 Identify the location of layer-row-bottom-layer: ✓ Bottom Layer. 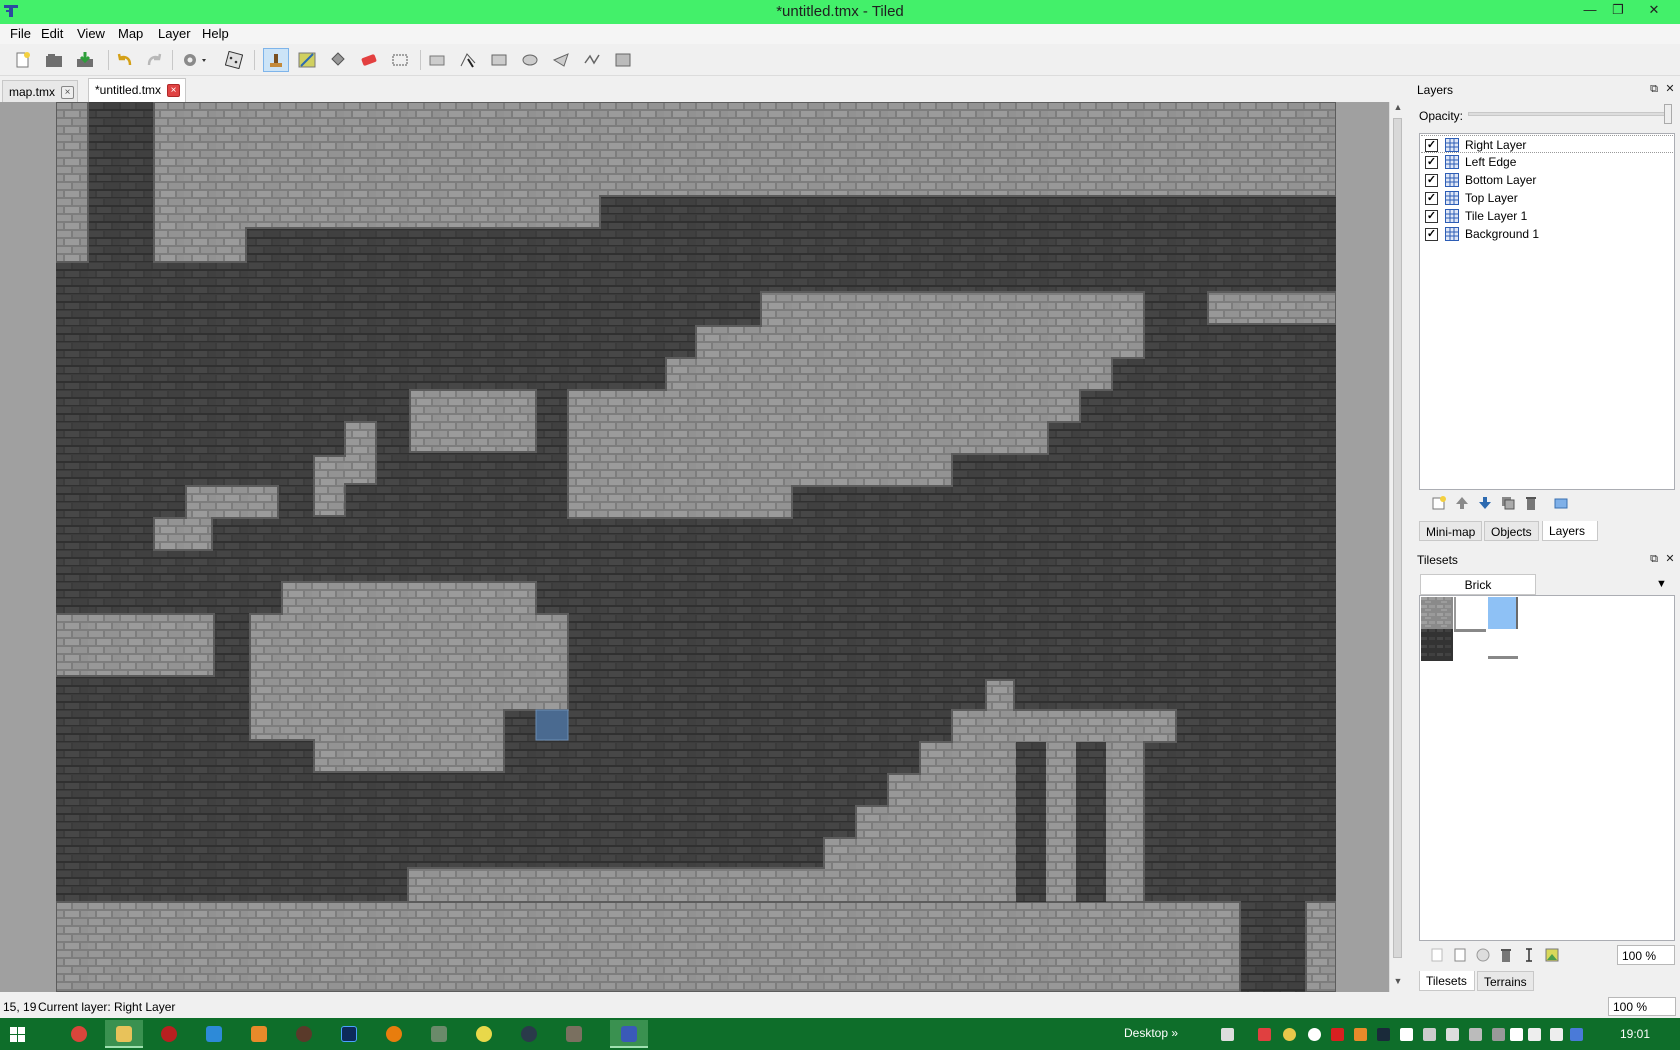
(1547, 180).